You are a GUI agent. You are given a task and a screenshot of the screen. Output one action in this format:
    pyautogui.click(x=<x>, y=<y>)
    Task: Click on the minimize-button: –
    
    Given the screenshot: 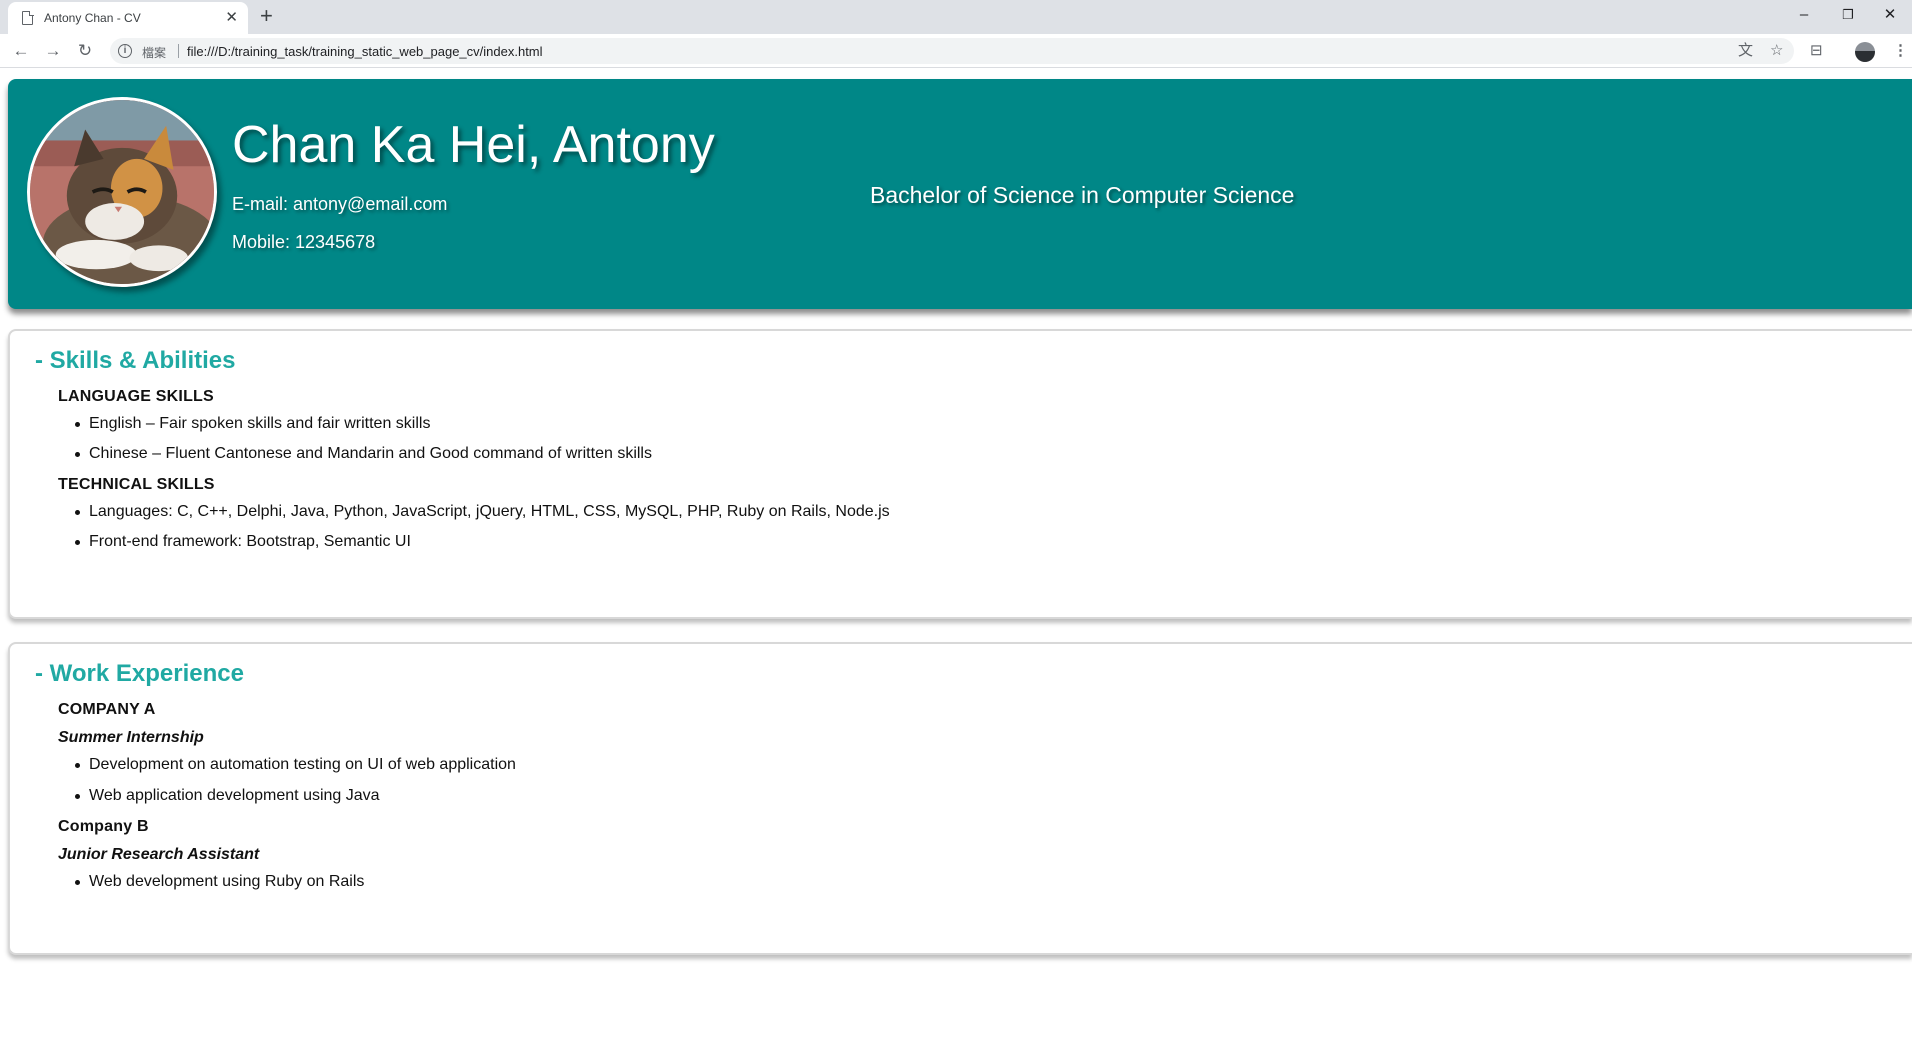 What is the action you would take?
    pyautogui.click(x=1804, y=15)
    